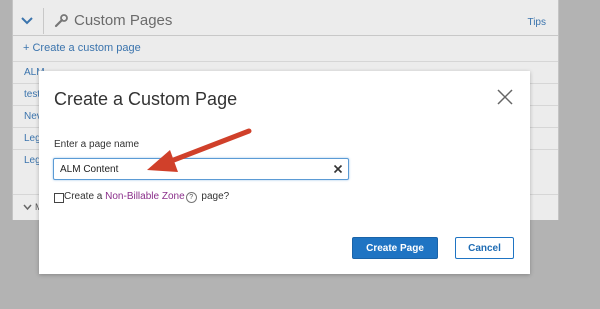 The height and width of the screenshot is (309, 600). Describe the element at coordinates (43, 21) in the screenshot. I see `header-divider` at that location.